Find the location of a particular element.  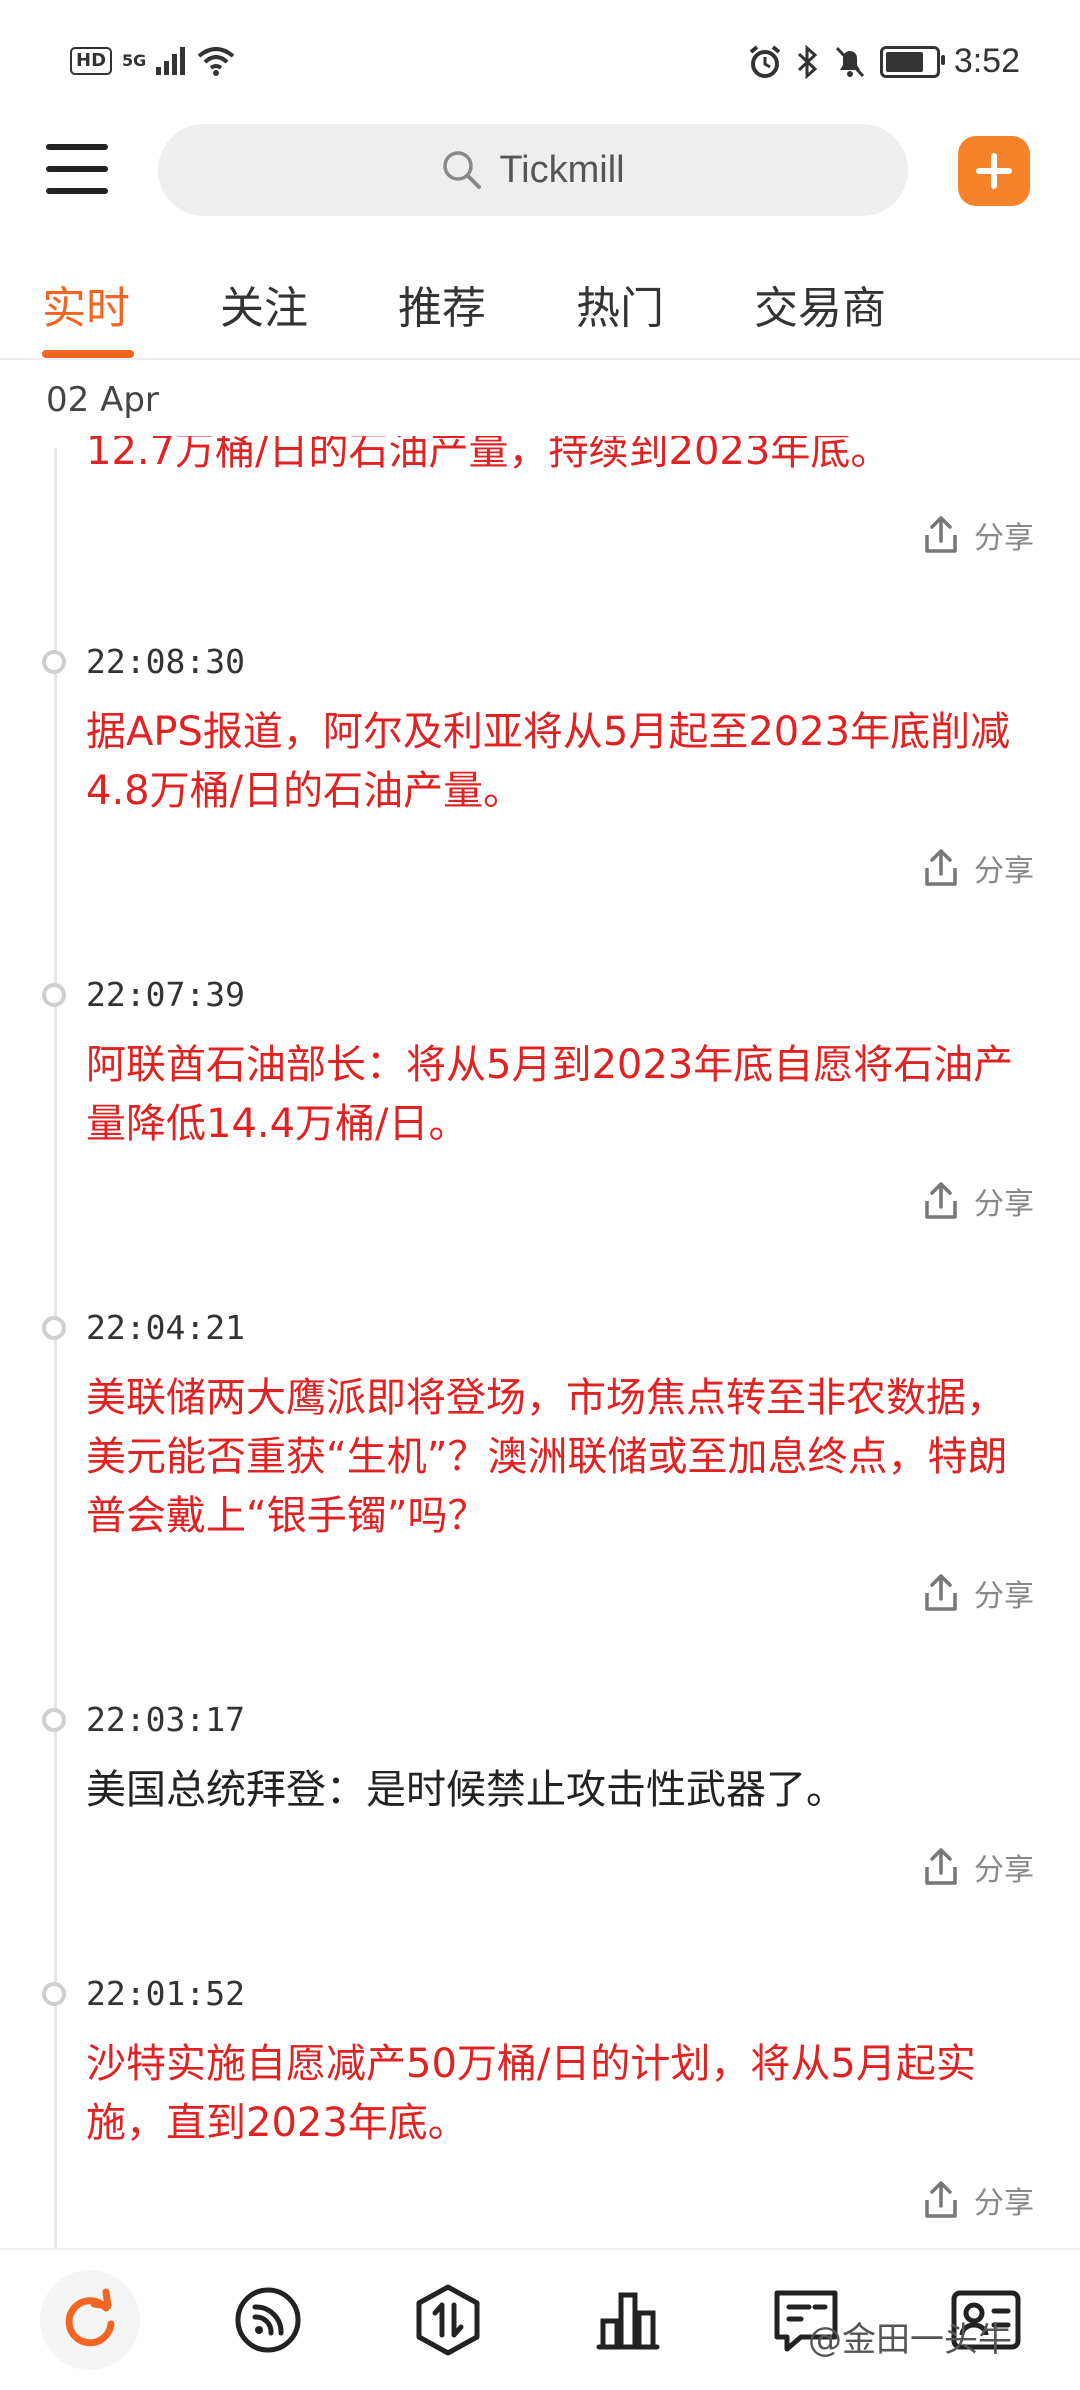

add-button is located at coordinates (994, 171).